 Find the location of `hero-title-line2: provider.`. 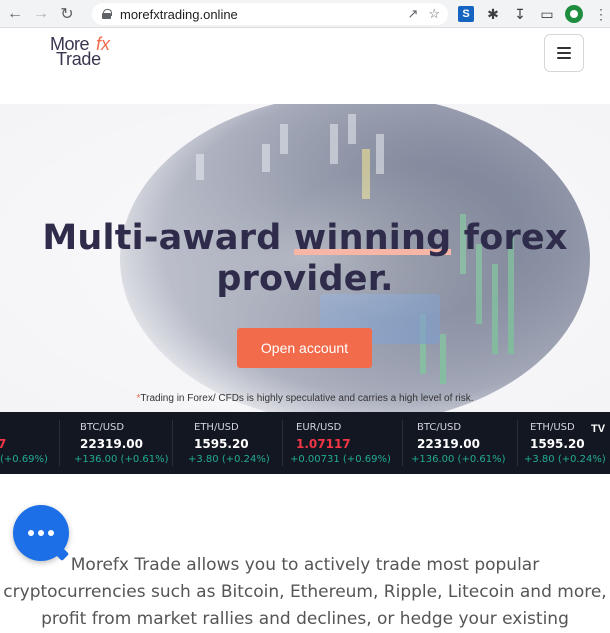

hero-title-line2: provider. is located at coordinates (305, 279).